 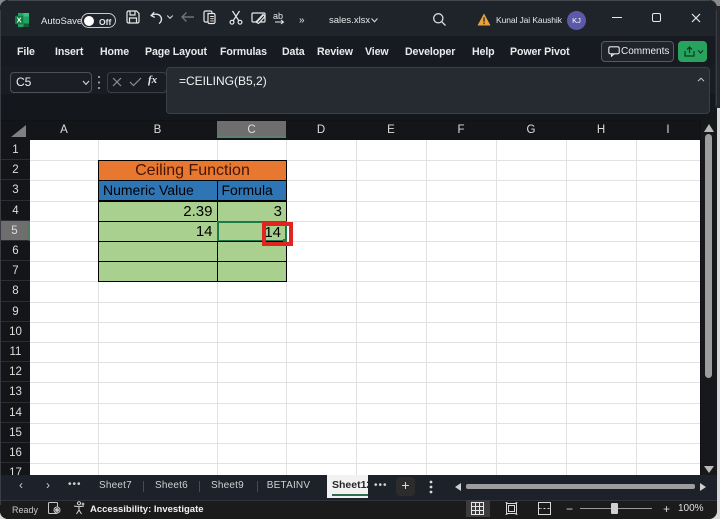 What do you see at coordinates (19, 20) in the screenshot?
I see `svg-text: X` at bounding box center [19, 20].